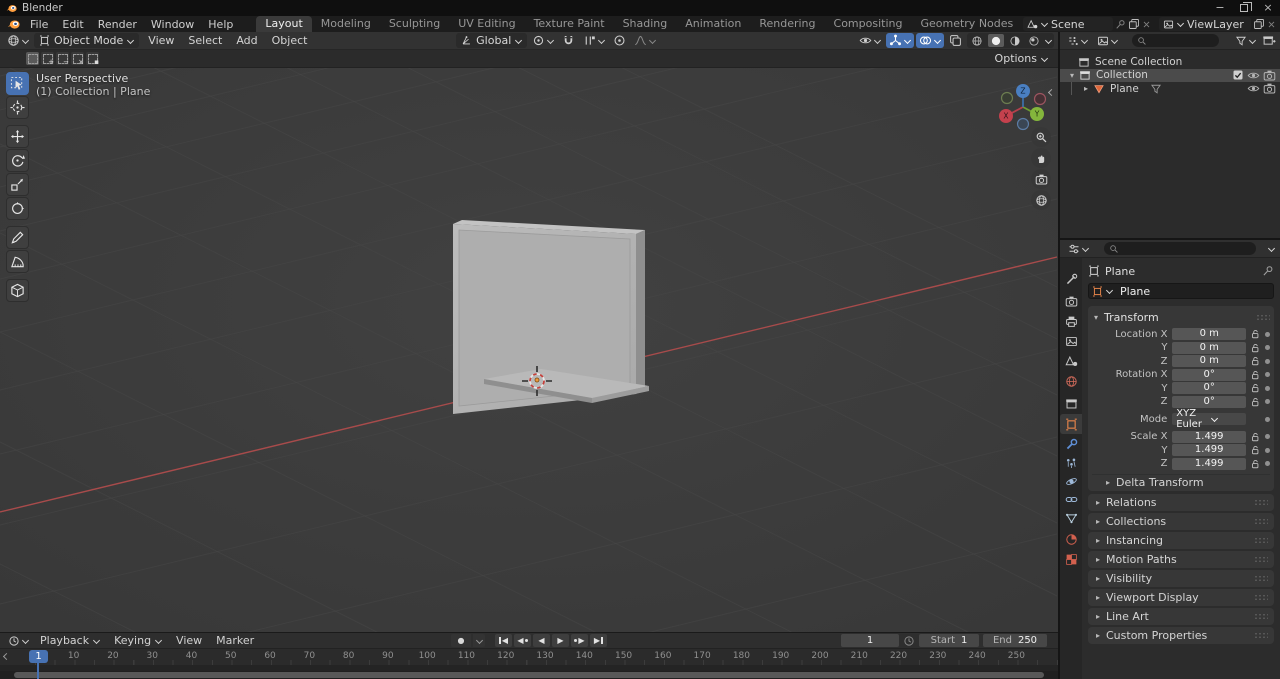 This screenshot has width=1280, height=679. I want to click on camera-view-button, so click(1041, 179).